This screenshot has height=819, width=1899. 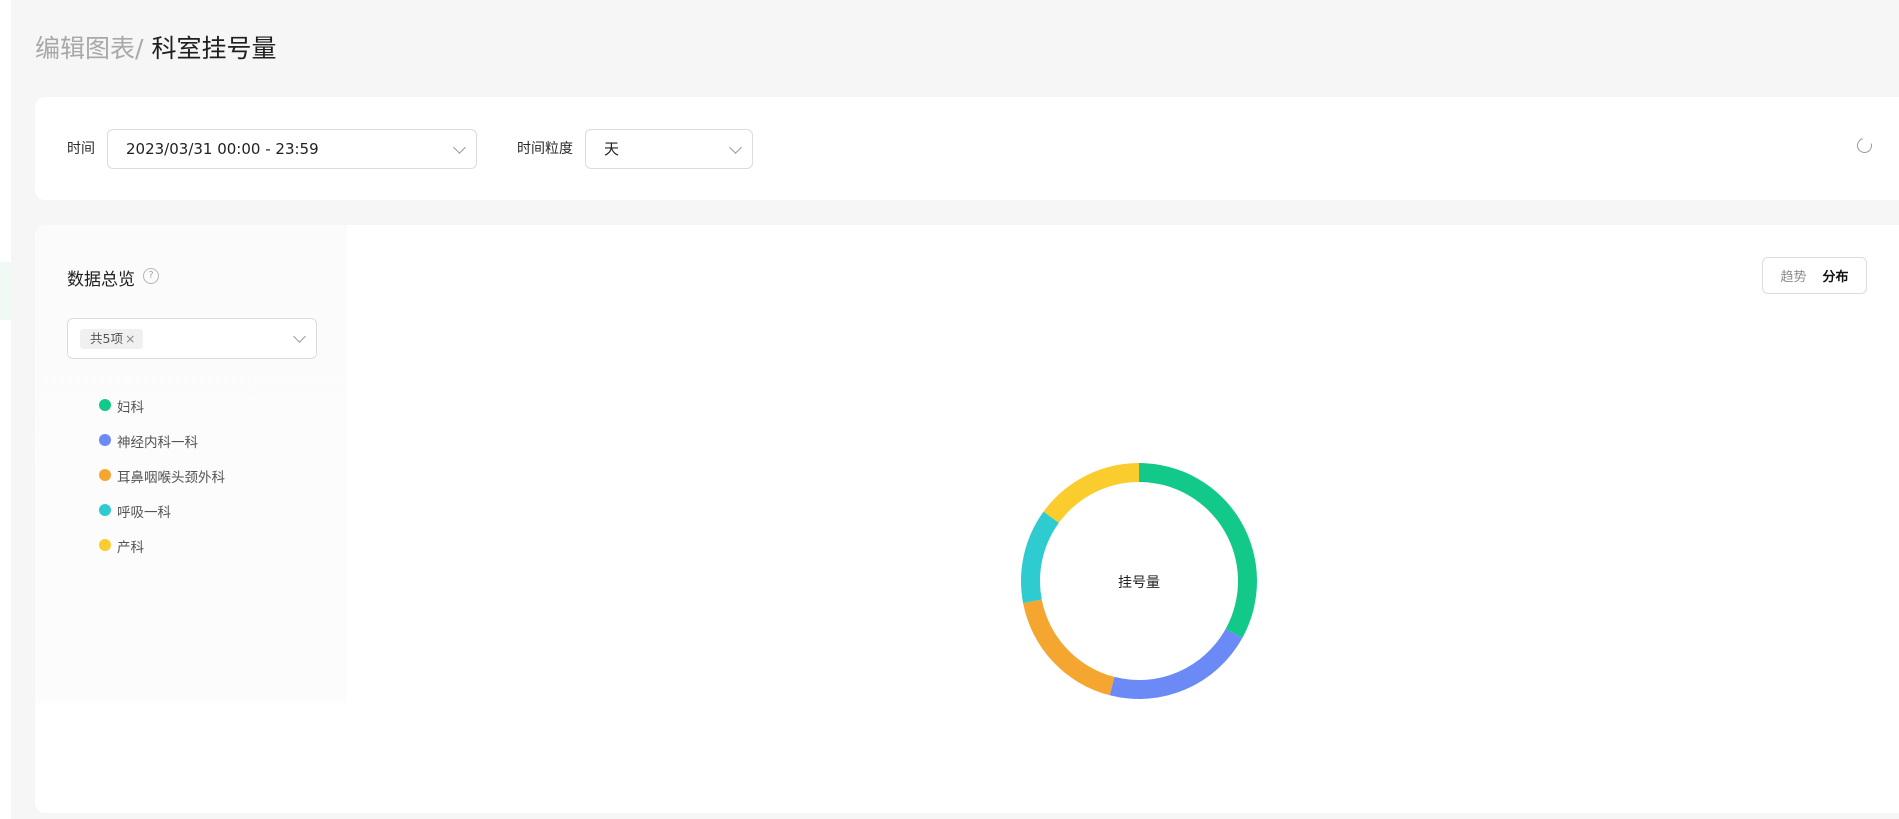 I want to click on donut-center-label: 挂号量, so click(x=1139, y=583).